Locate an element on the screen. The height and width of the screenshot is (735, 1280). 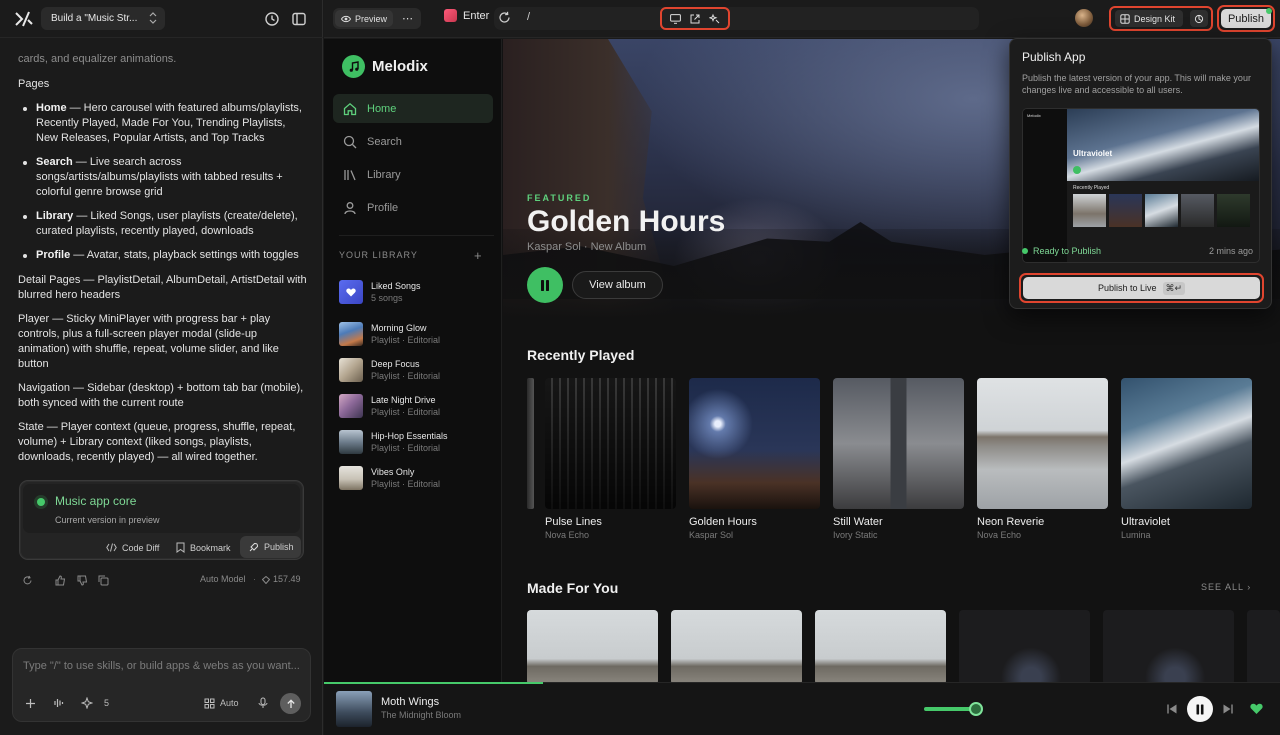
previous-track-icon is located at coordinates (1172, 709).